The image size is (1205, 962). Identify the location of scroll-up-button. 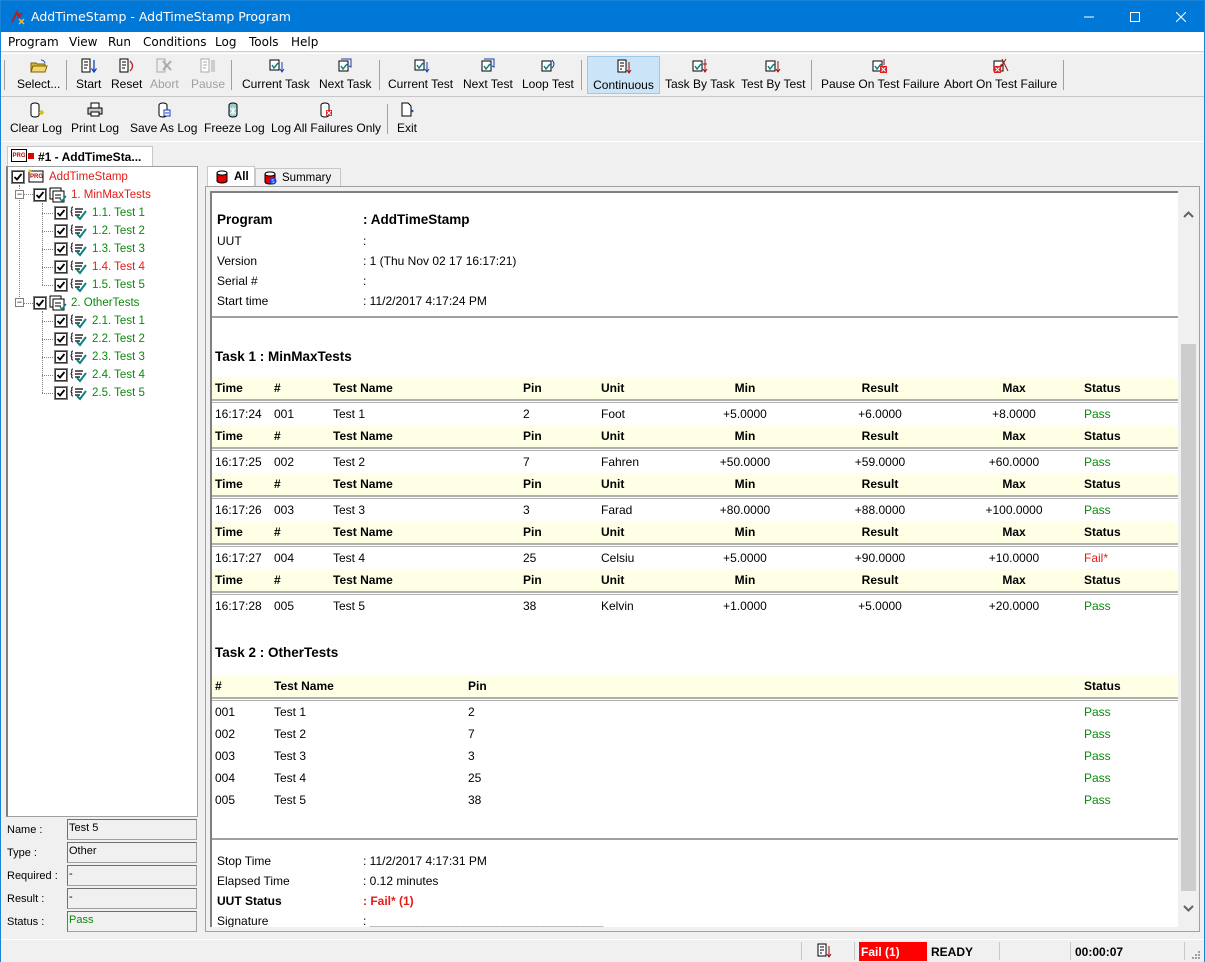
(1188, 214).